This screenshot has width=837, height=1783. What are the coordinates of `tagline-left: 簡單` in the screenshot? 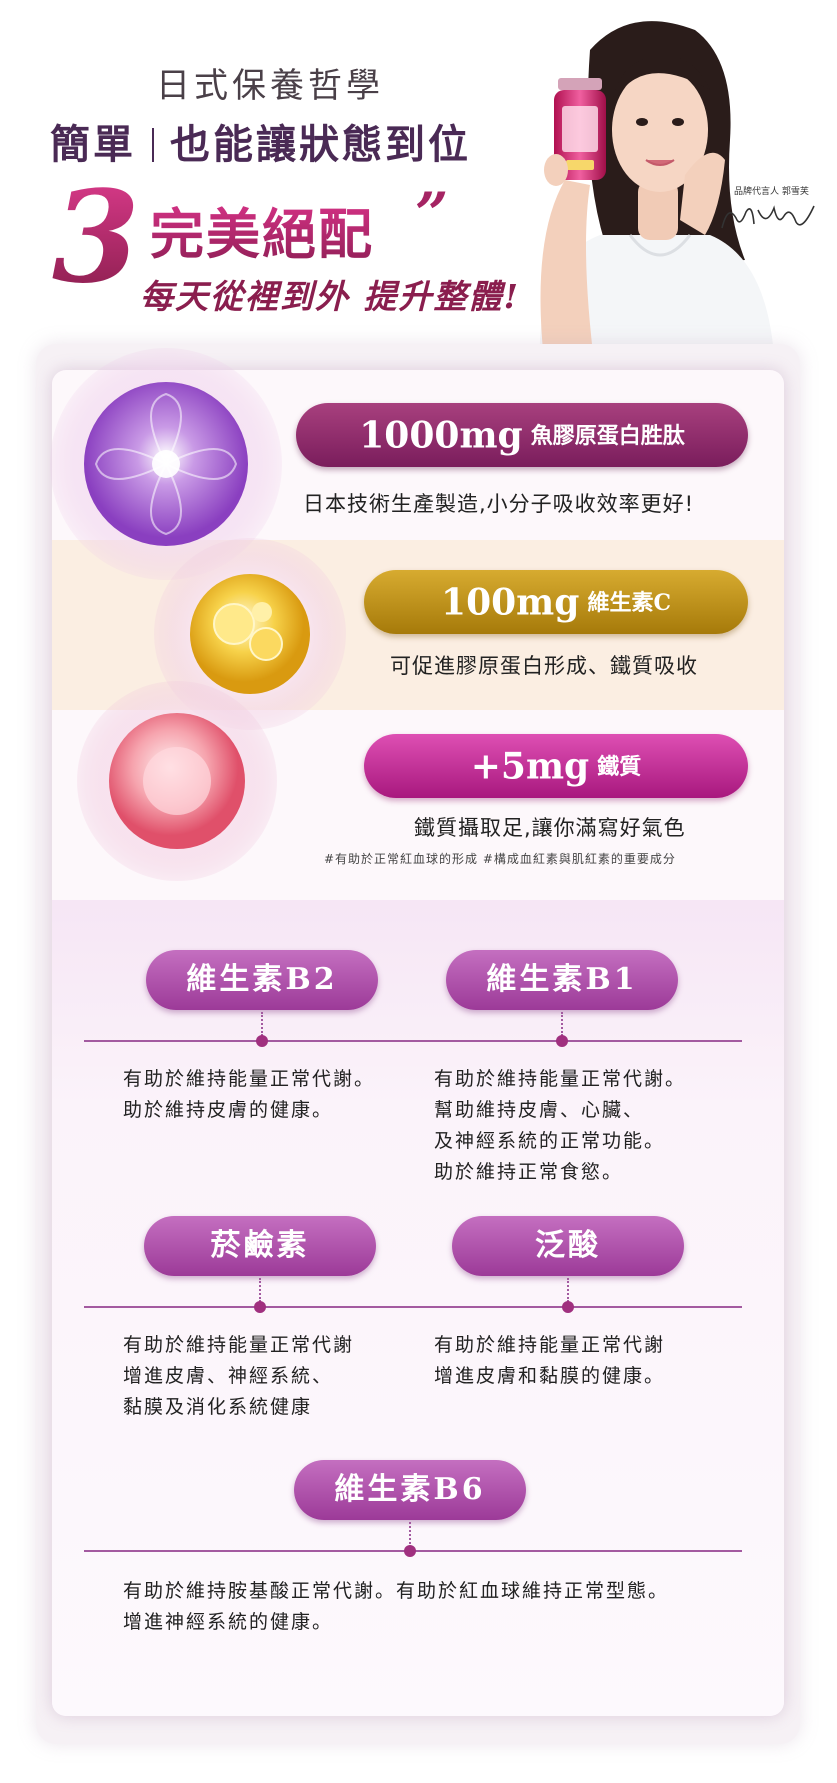 It's located at (93, 144).